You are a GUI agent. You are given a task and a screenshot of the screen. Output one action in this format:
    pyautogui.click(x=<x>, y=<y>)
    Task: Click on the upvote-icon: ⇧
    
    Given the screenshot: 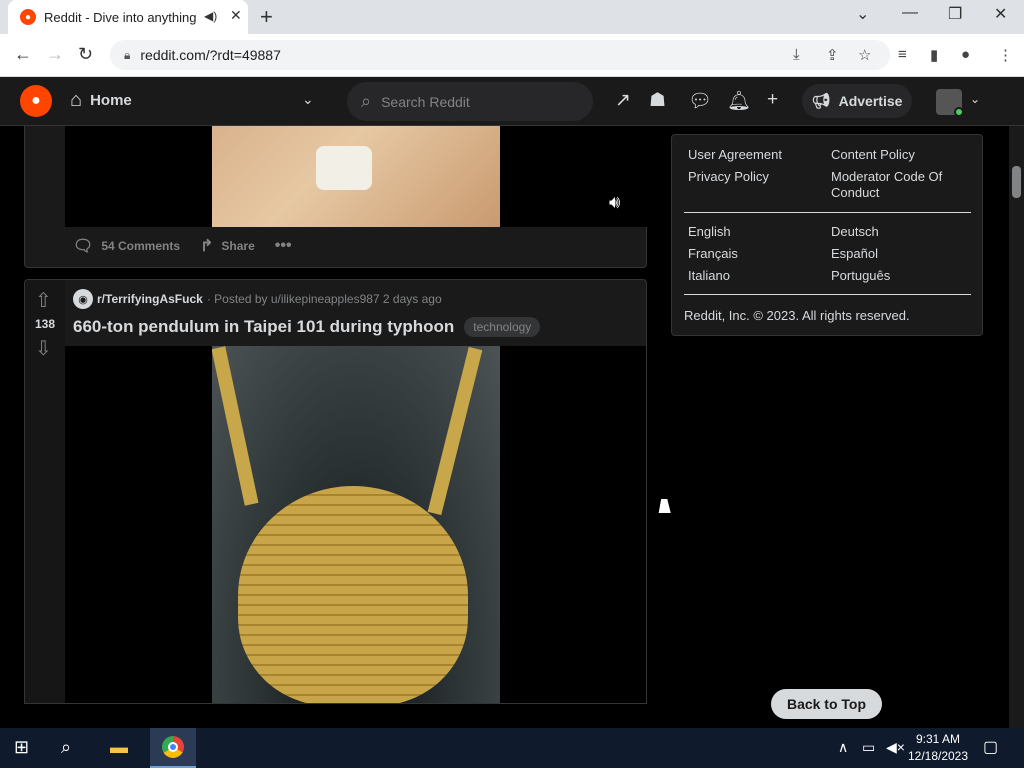 What is the action you would take?
    pyautogui.click(x=43, y=300)
    